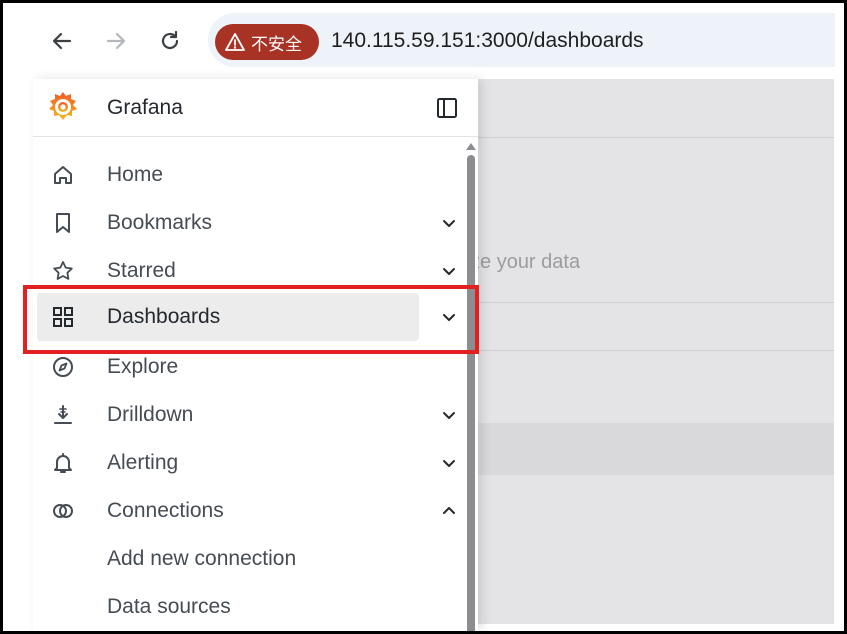 The height and width of the screenshot is (634, 847). Describe the element at coordinates (487, 41) in the screenshot. I see `url-text: 140.115.59.151:3000/dashboards` at that location.